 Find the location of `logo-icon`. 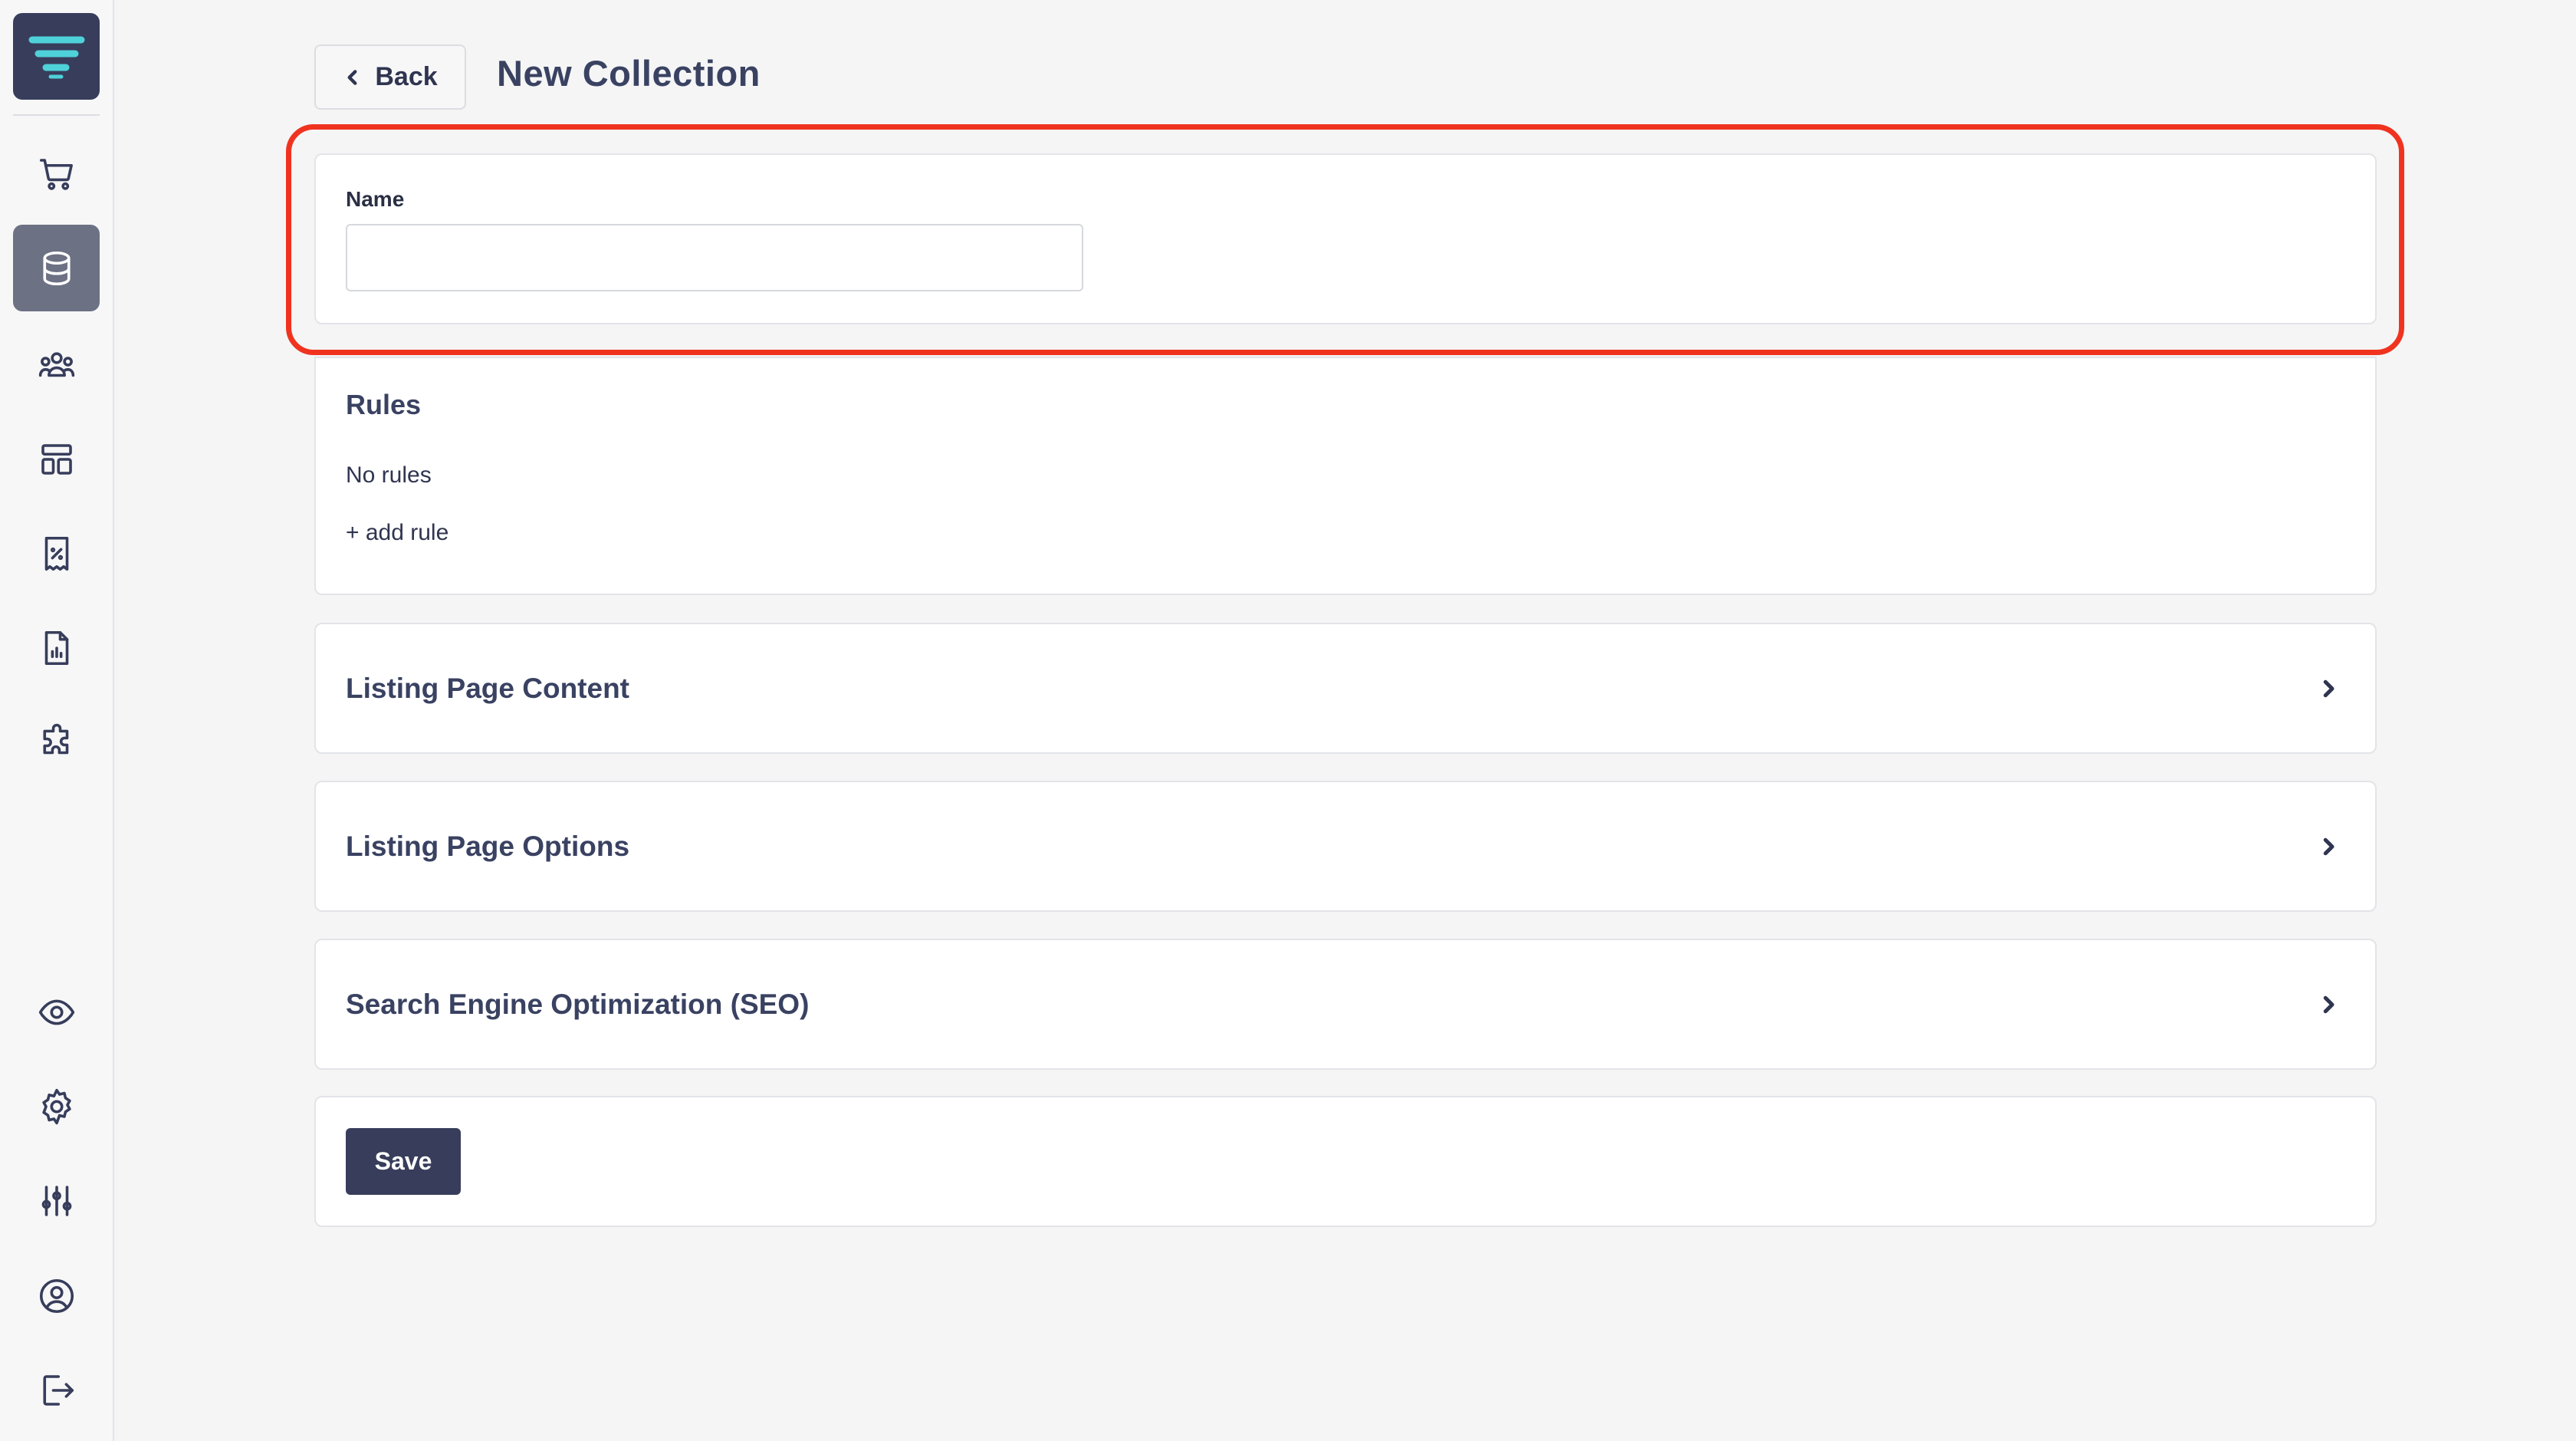

logo-icon is located at coordinates (56, 57).